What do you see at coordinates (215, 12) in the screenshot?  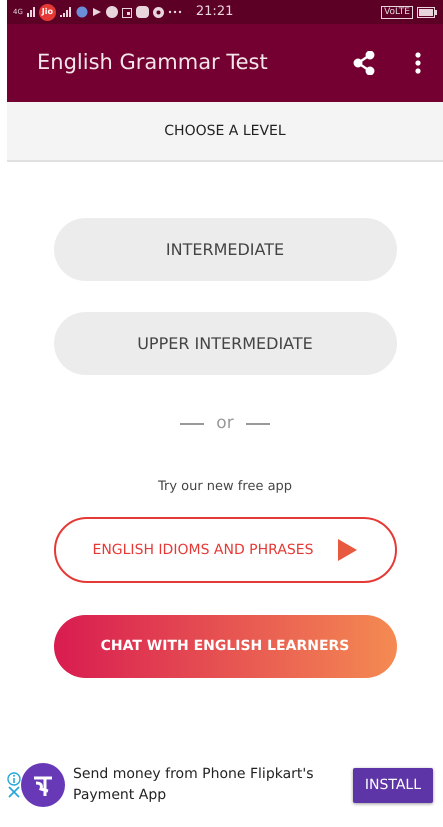 I see `status-time: 21:21` at bounding box center [215, 12].